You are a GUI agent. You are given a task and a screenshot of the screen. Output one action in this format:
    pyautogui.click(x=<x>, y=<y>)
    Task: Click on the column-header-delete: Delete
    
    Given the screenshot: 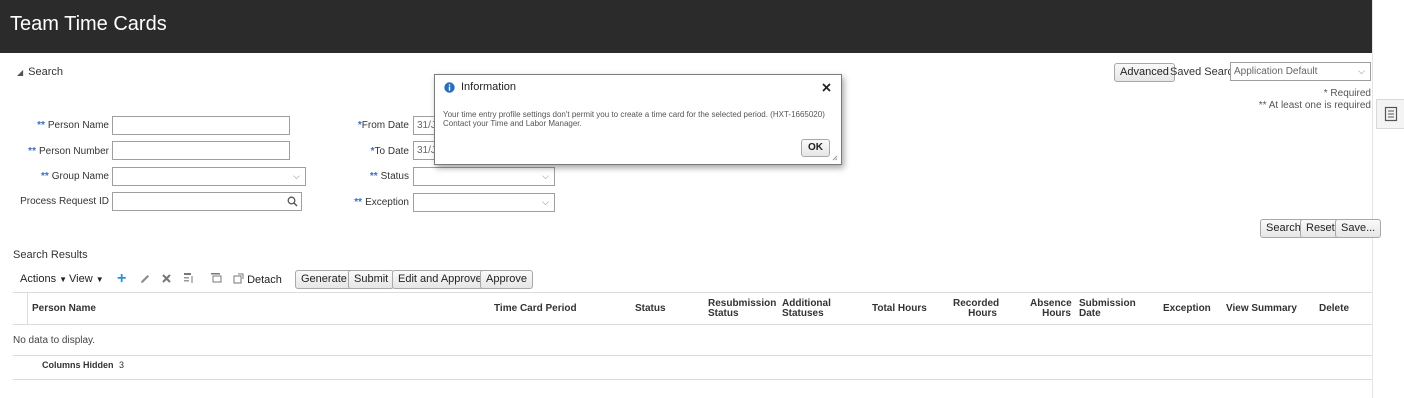 What is the action you would take?
    pyautogui.click(x=1334, y=309)
    